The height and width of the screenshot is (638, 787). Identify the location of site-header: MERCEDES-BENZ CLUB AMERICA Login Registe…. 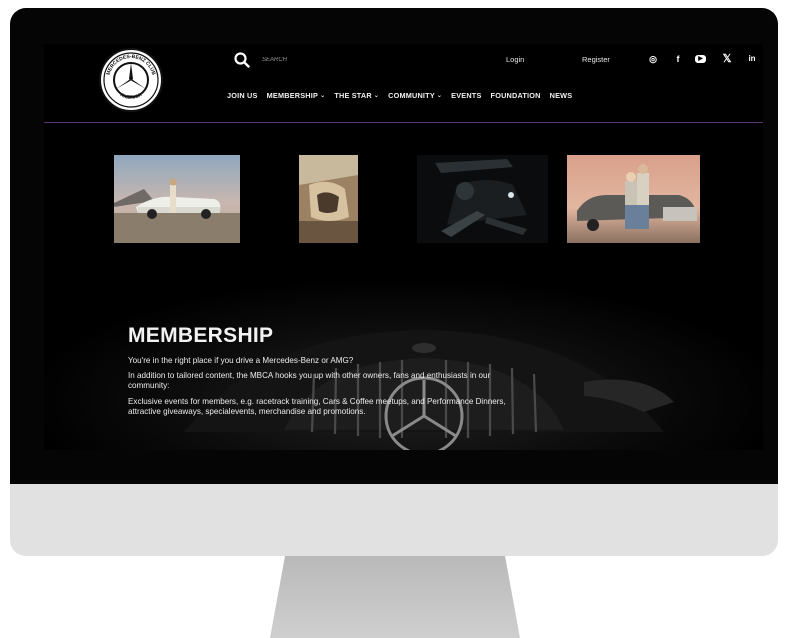
(403, 83).